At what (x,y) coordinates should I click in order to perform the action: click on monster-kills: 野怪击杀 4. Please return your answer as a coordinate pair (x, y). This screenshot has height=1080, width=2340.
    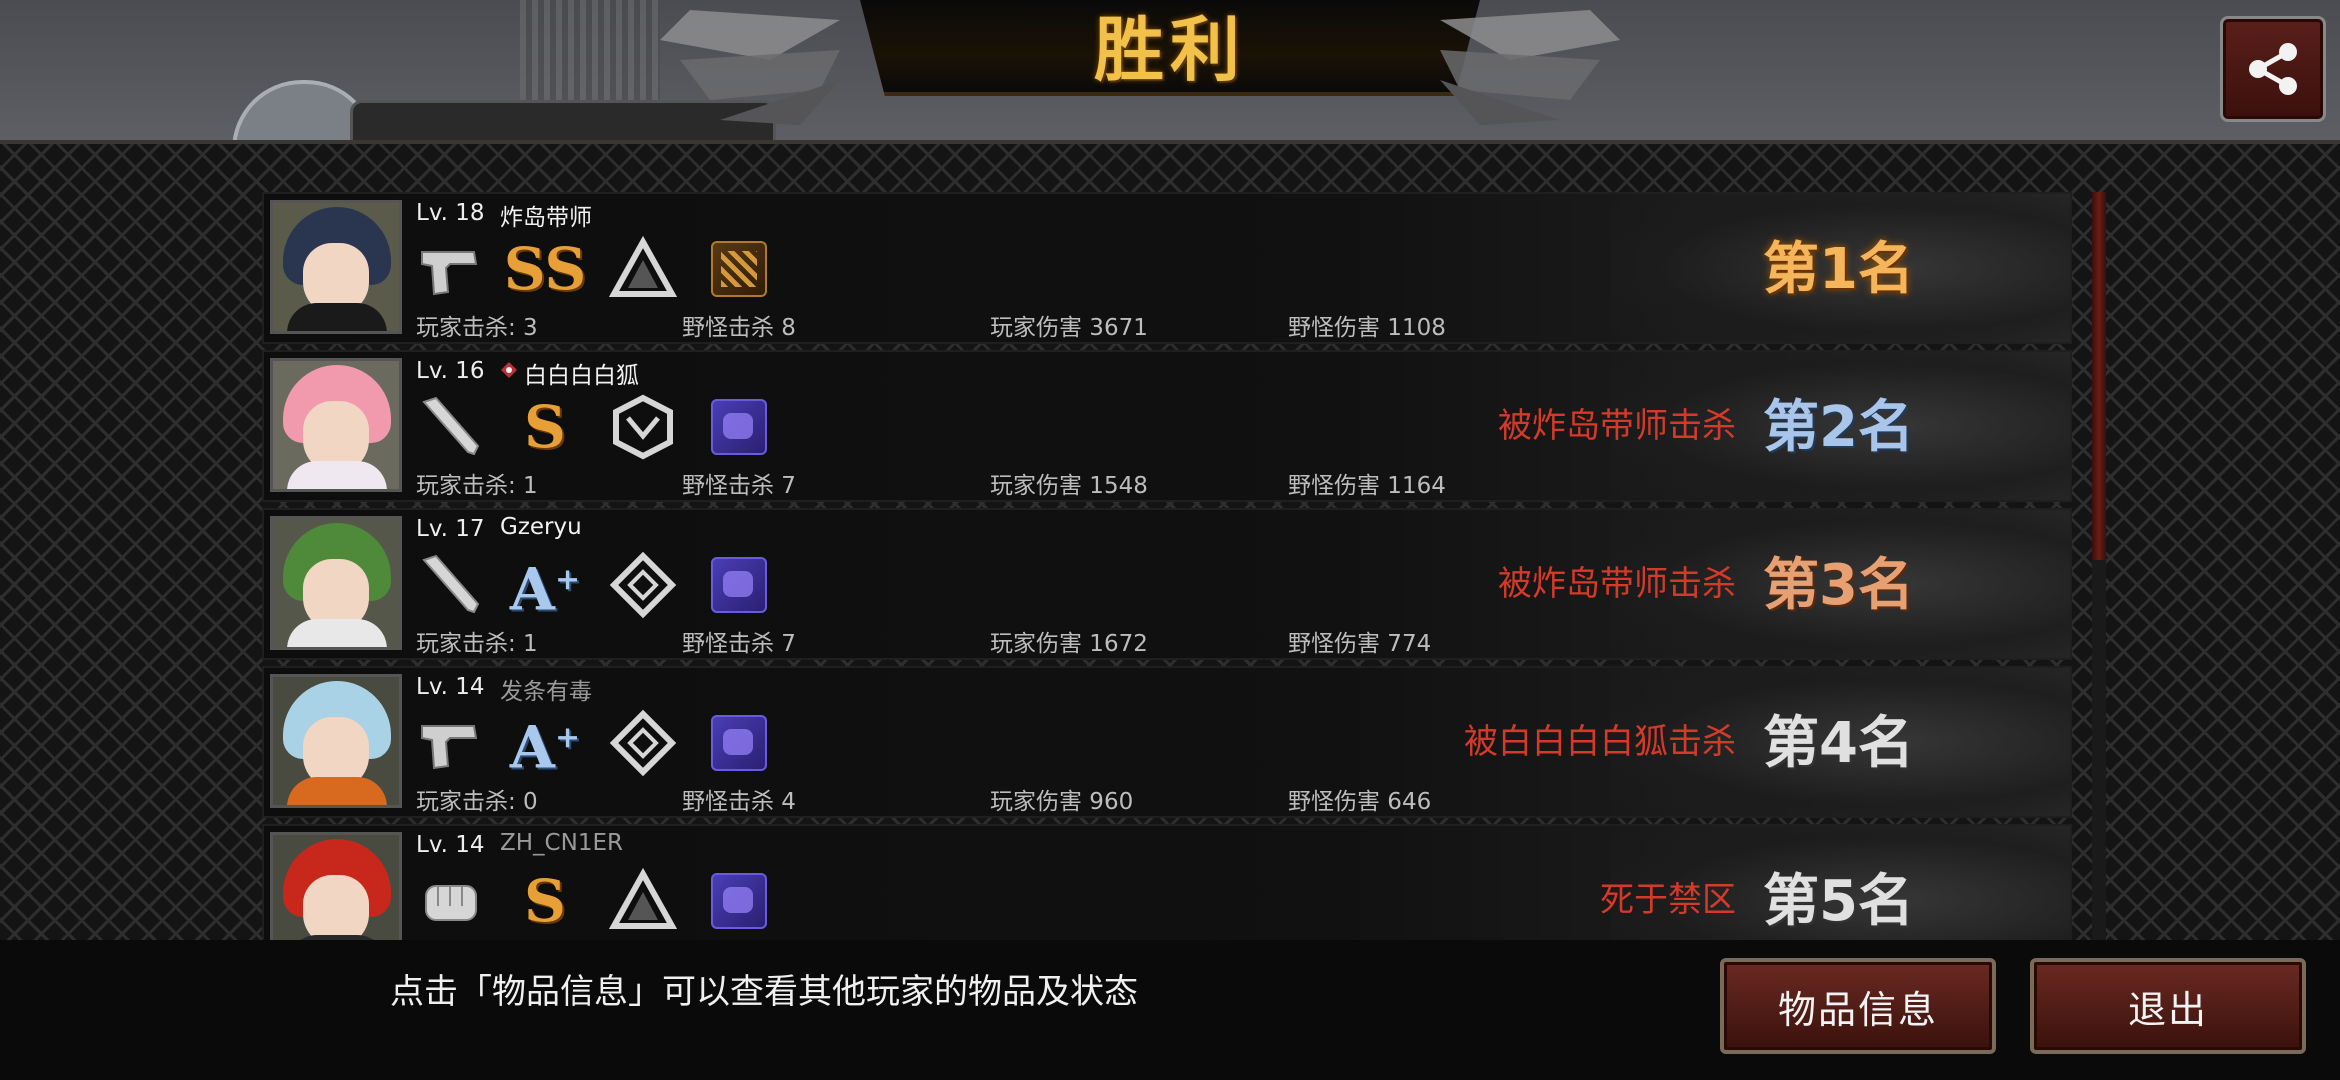
    Looking at the image, I should click on (739, 802).